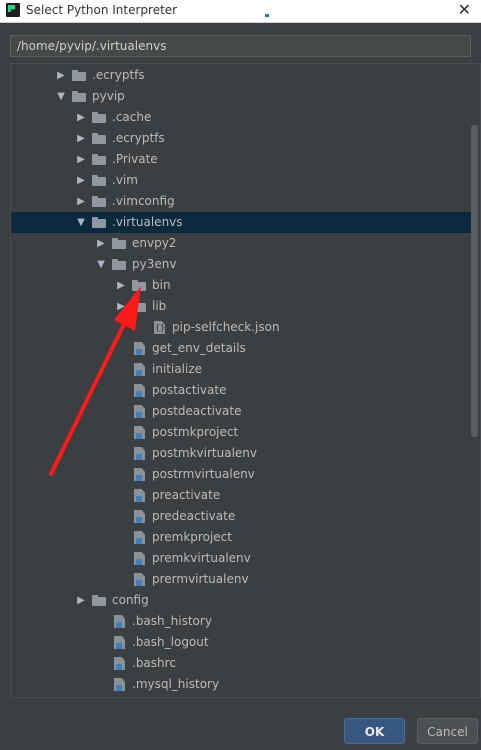  Describe the element at coordinates (176, 684) in the screenshot. I see `tree-row-label: .mysql_history` at that location.